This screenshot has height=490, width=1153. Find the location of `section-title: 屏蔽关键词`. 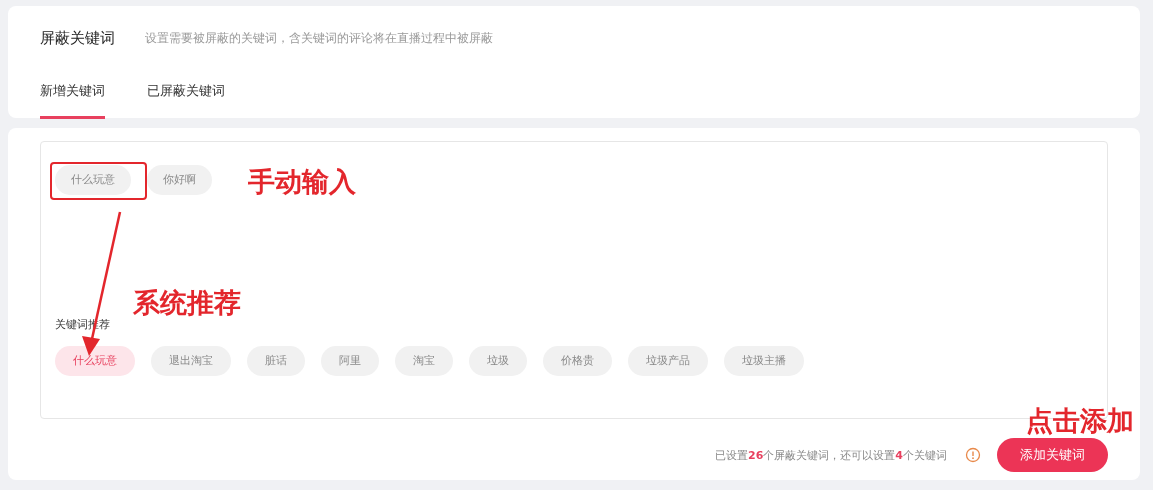

section-title: 屏蔽关键词 is located at coordinates (77, 38).